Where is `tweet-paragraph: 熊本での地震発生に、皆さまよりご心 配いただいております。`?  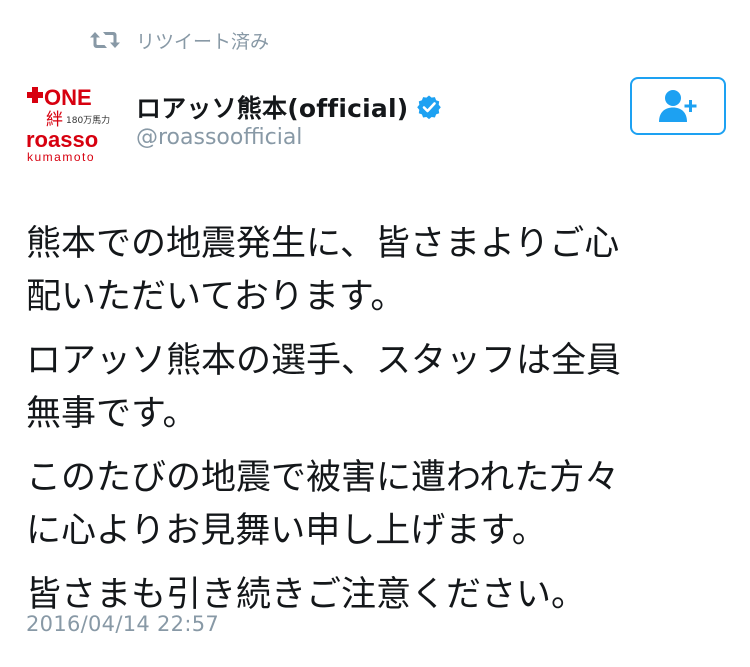 tweet-paragraph: 熊本での地震発生に、皆さまよりご心 配いただいております。 is located at coordinates (376, 271).